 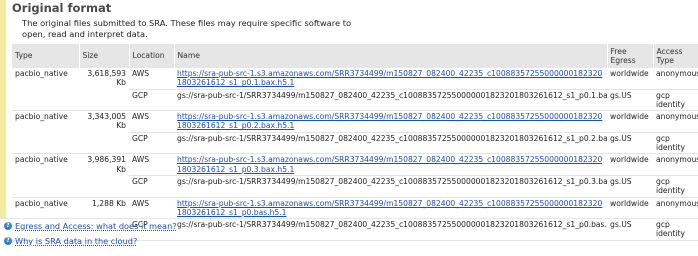 What do you see at coordinates (391, 56) in the screenshot?
I see `column-header-name: Name` at bounding box center [391, 56].